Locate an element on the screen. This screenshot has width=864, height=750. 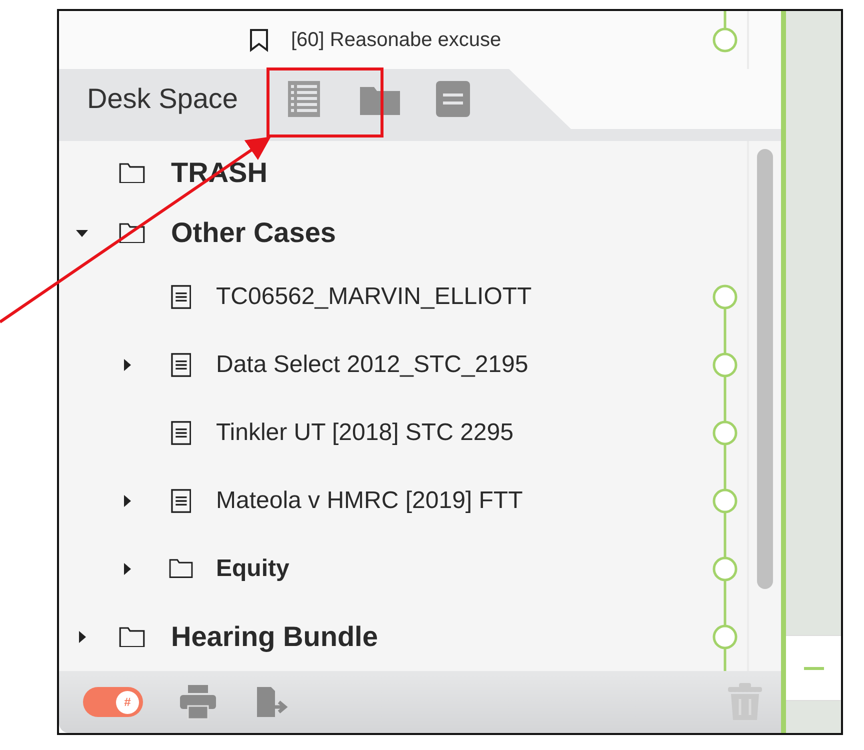
tree-item-label: Hearing Bundle is located at coordinates (274, 637).